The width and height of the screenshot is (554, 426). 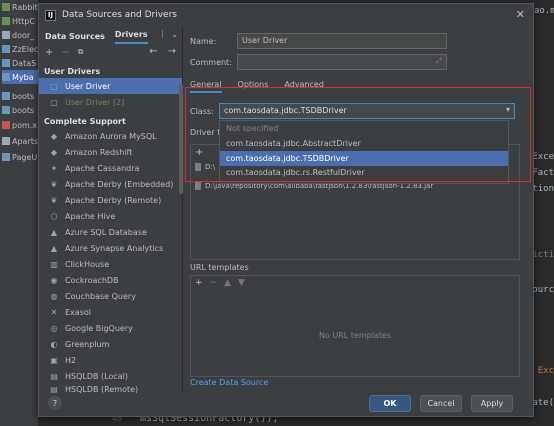 I want to click on folder-icon, so click(x=6, y=7).